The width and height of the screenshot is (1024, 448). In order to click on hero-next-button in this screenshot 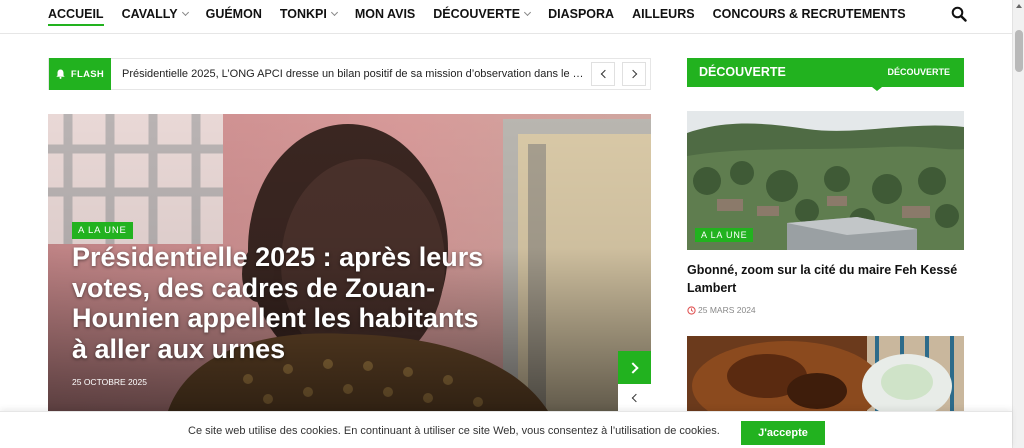, I will do `click(634, 367)`.